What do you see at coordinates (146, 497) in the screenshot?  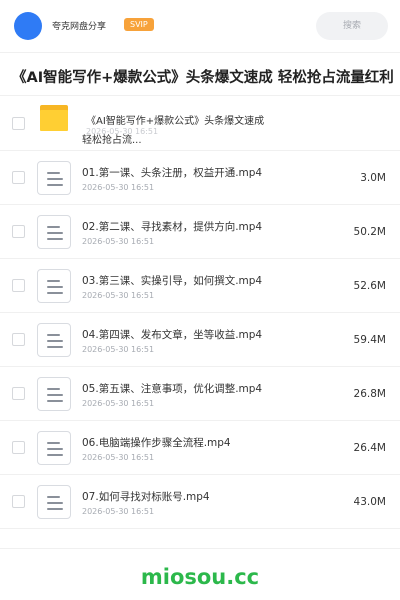 I see `file-name: 07.如何寻找对标账号.mp4` at bounding box center [146, 497].